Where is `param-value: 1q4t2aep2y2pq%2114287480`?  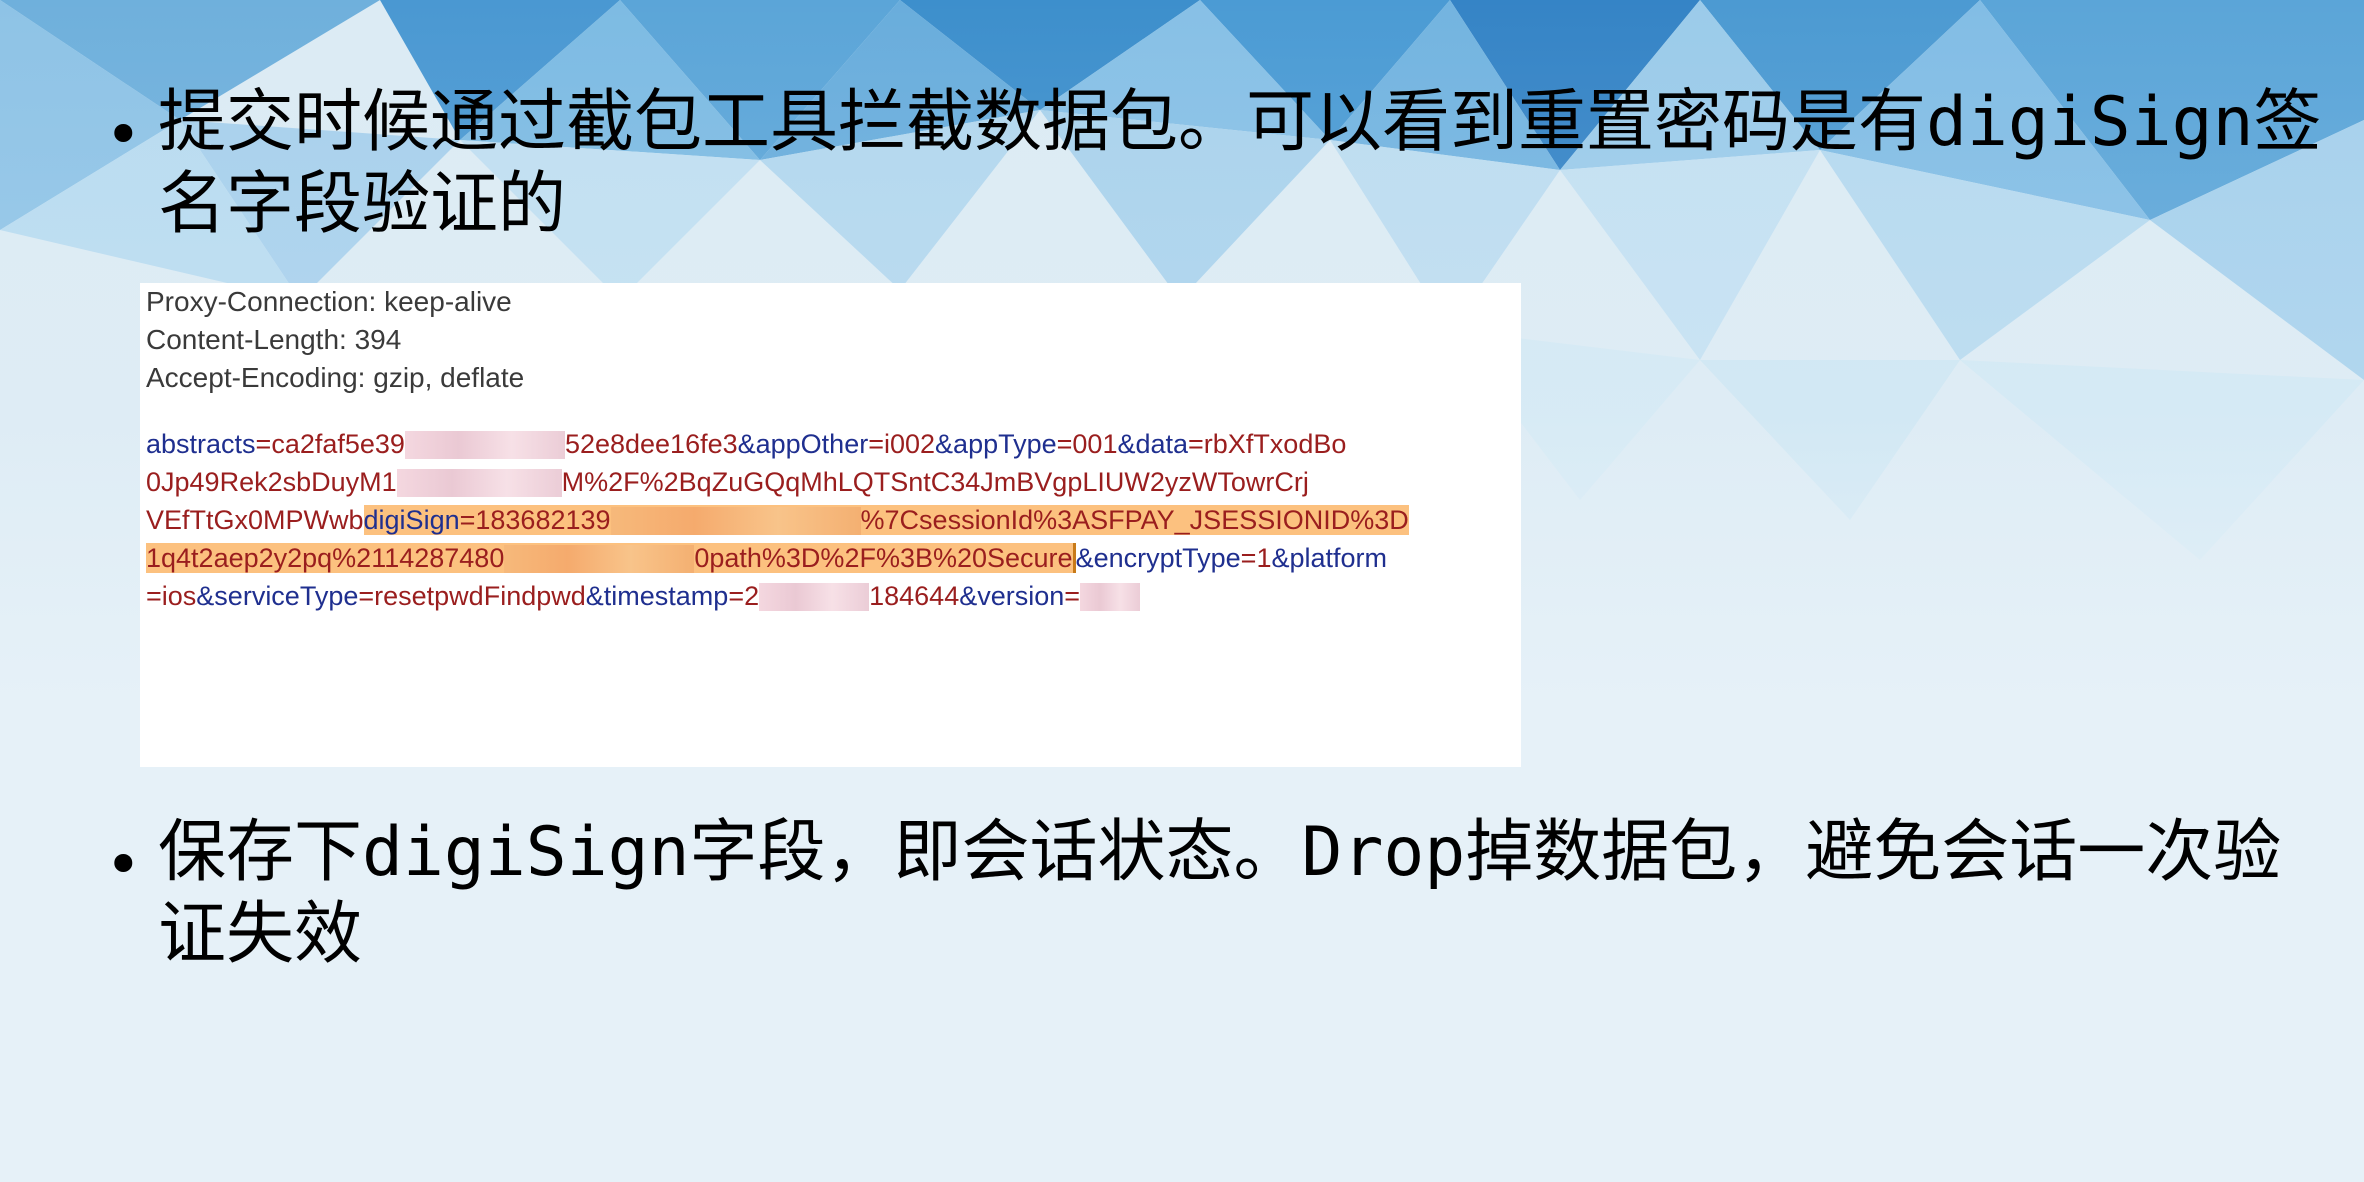
param-value: 1q4t2aep2y2pq%2114287480 is located at coordinates (325, 558).